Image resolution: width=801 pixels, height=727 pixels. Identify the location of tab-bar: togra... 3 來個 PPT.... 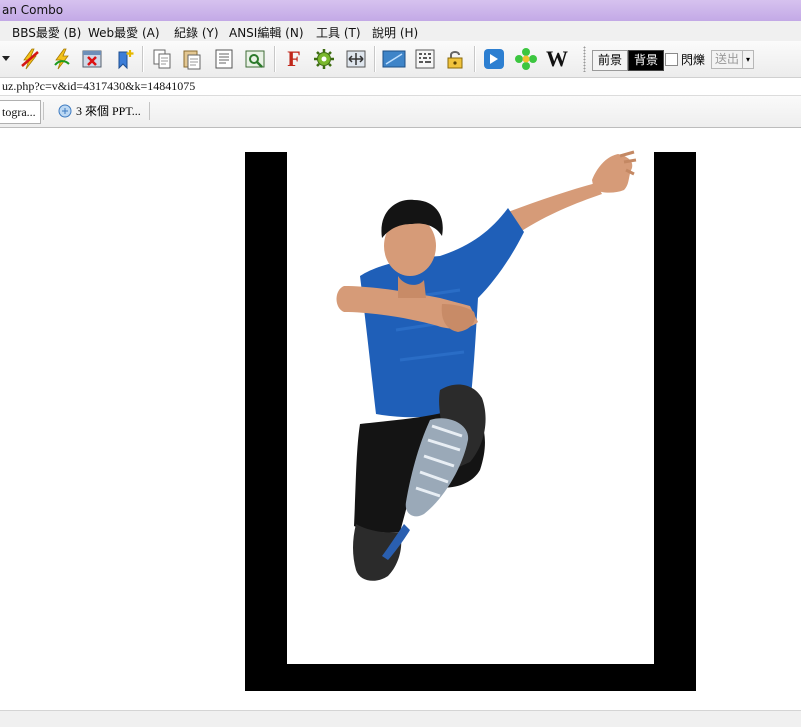
(400, 112).